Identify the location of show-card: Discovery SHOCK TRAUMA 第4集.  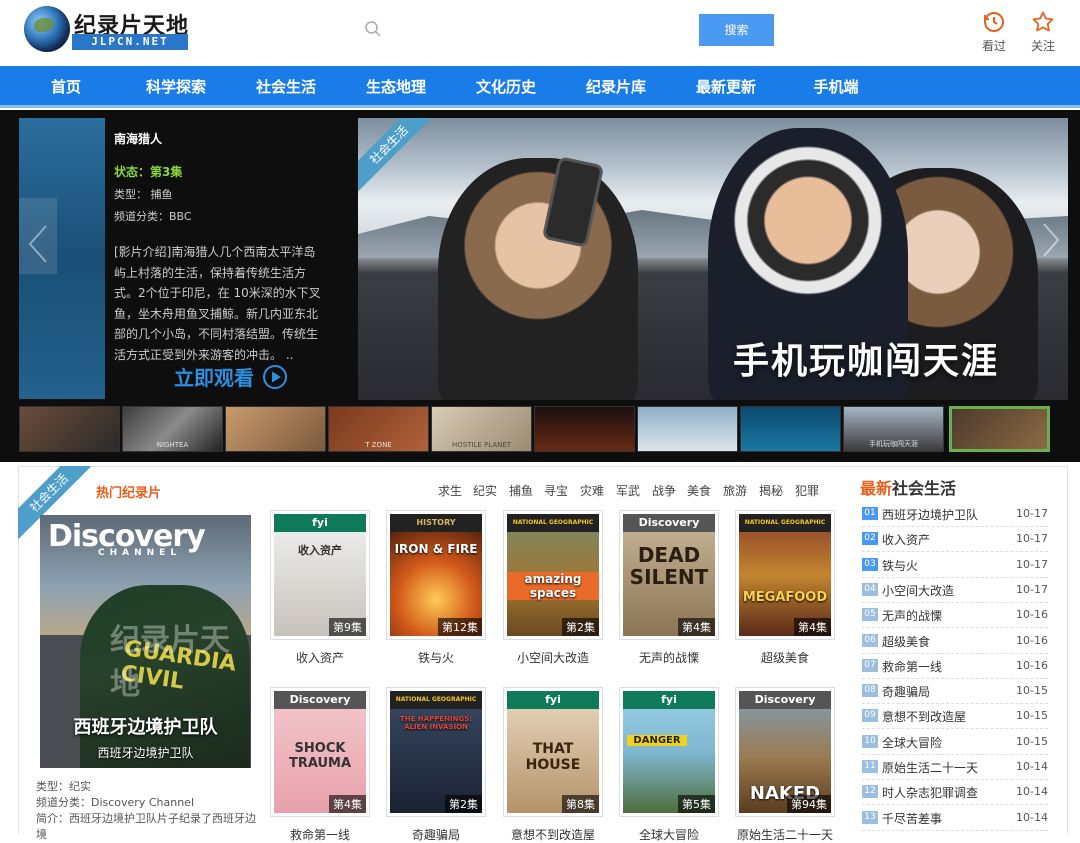
(320, 752).